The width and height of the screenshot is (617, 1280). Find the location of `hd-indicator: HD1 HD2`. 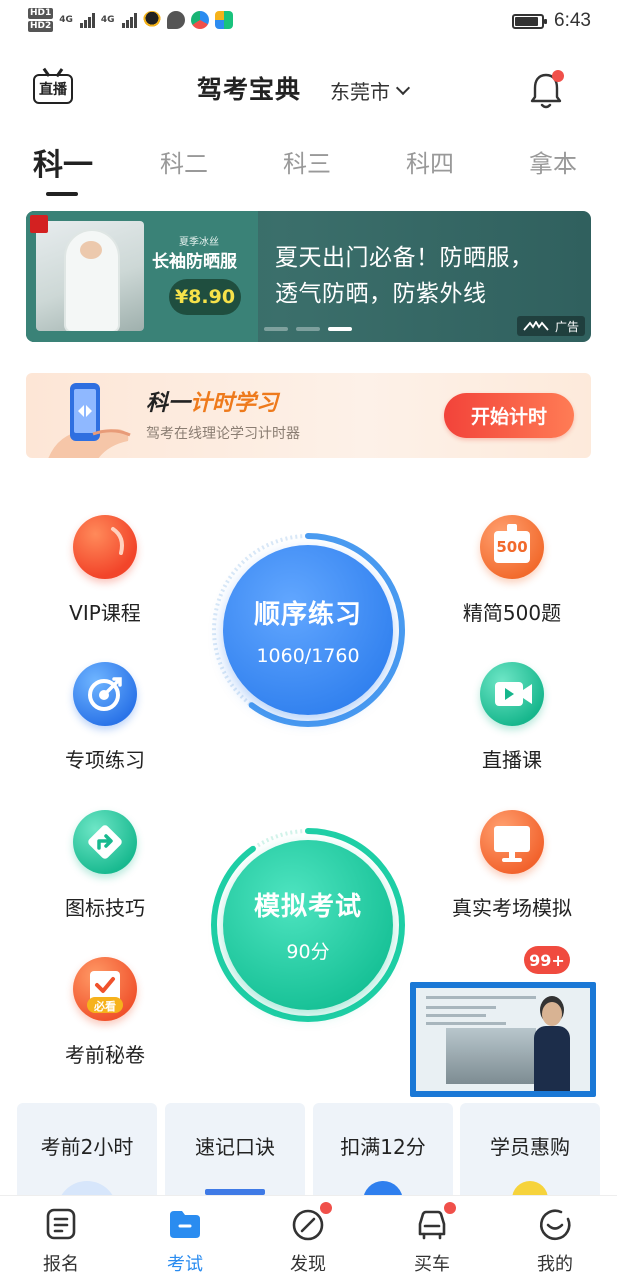

hd-indicator: HD1 HD2 is located at coordinates (41, 20).